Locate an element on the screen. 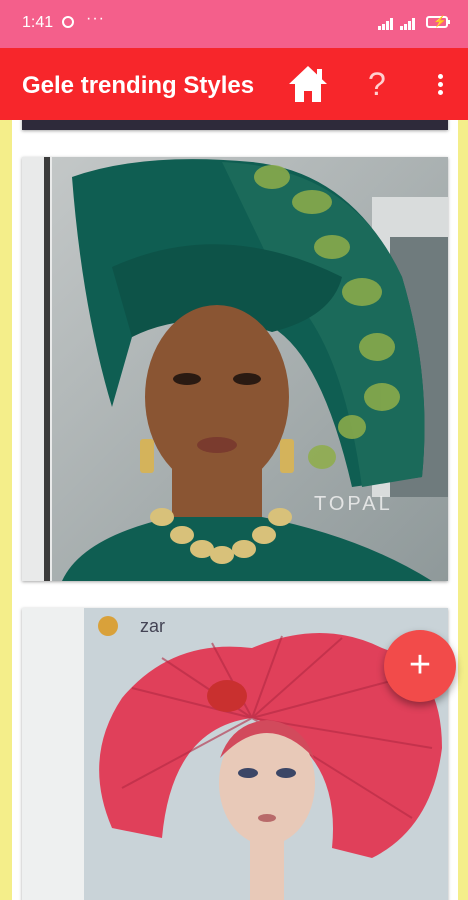 The image size is (468, 900). app-title: Gele trending Styles is located at coordinates (138, 85).